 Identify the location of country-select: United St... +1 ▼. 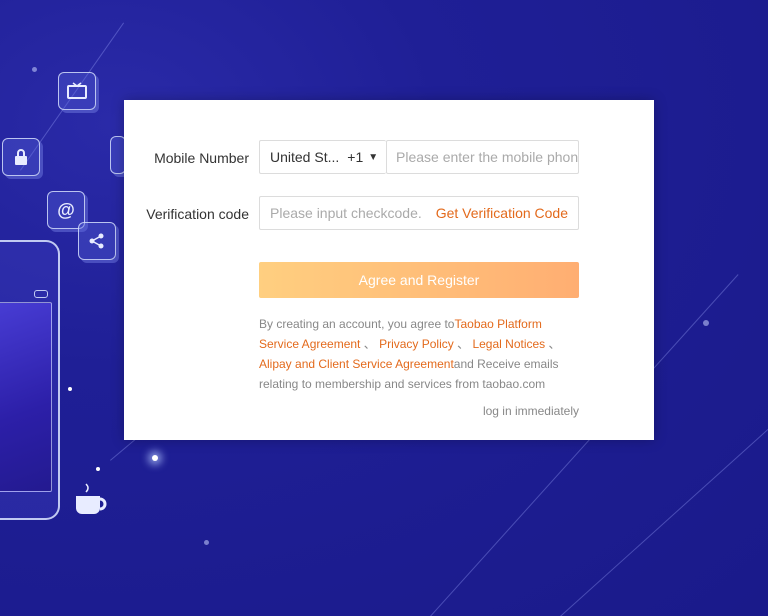
(322, 157).